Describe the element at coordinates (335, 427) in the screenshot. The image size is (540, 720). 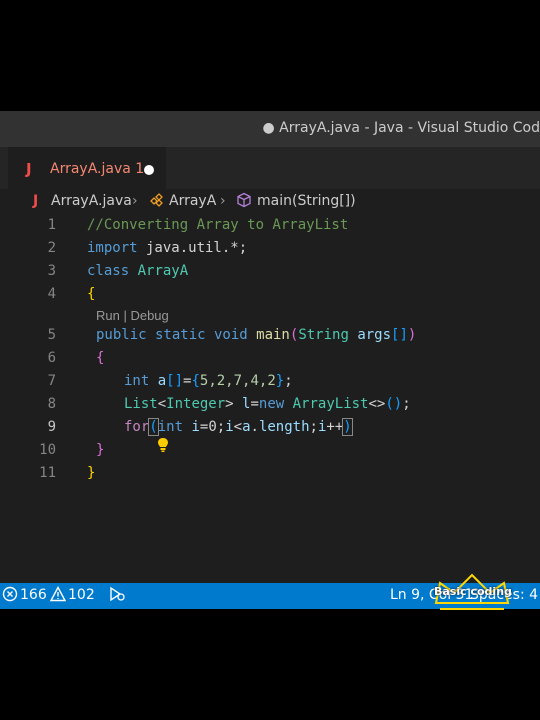
I see `operator: ++` at that location.